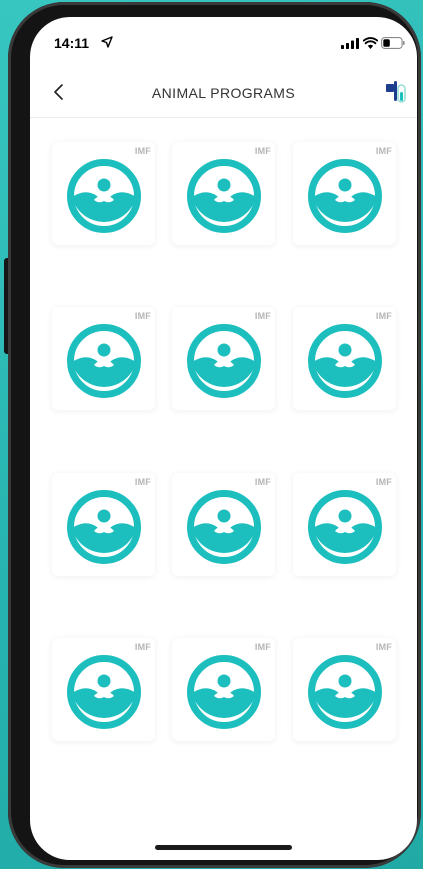 The height and width of the screenshot is (869, 423). Describe the element at coordinates (223, 847) in the screenshot. I see `home-indicator` at that location.